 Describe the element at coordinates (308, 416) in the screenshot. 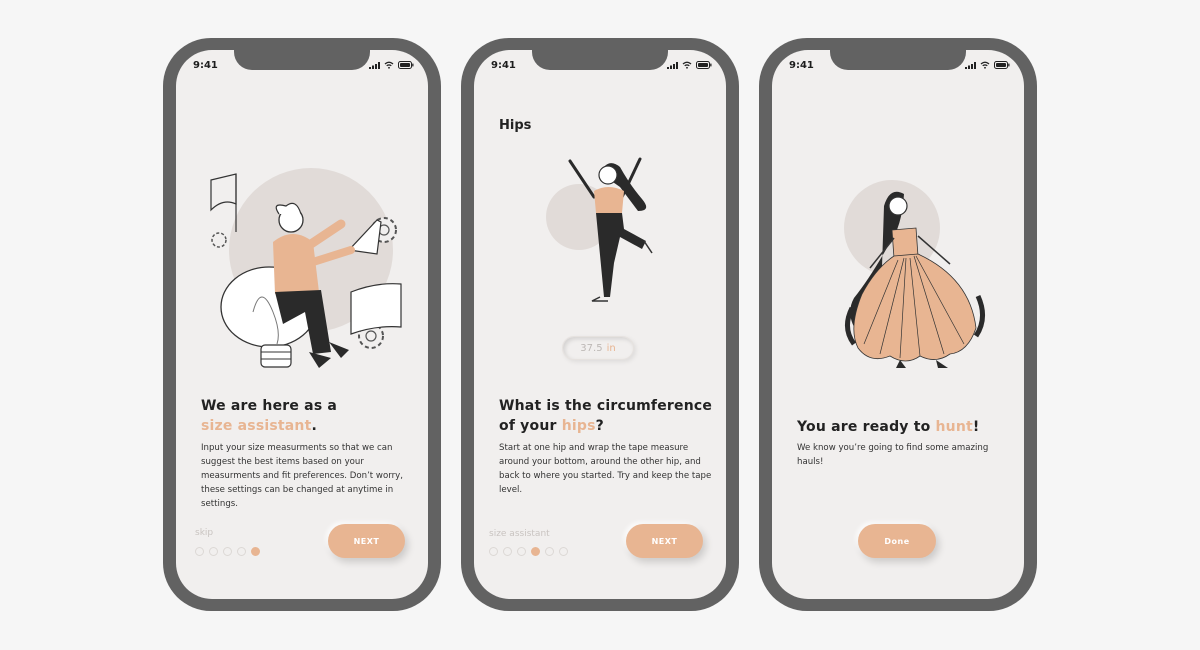

I see `intro-heading: We are here as a size assistant.` at that location.